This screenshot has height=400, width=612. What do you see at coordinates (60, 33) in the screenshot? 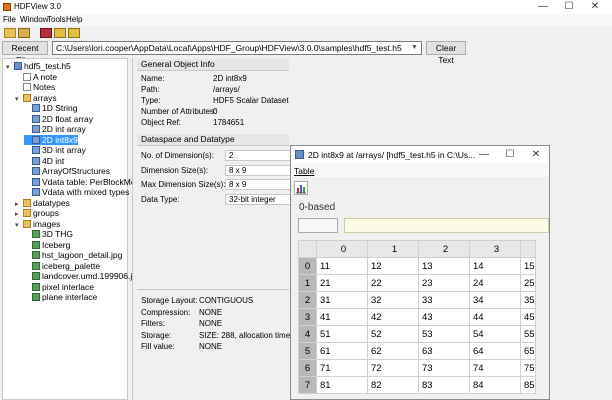
I see `save-icon` at bounding box center [60, 33].